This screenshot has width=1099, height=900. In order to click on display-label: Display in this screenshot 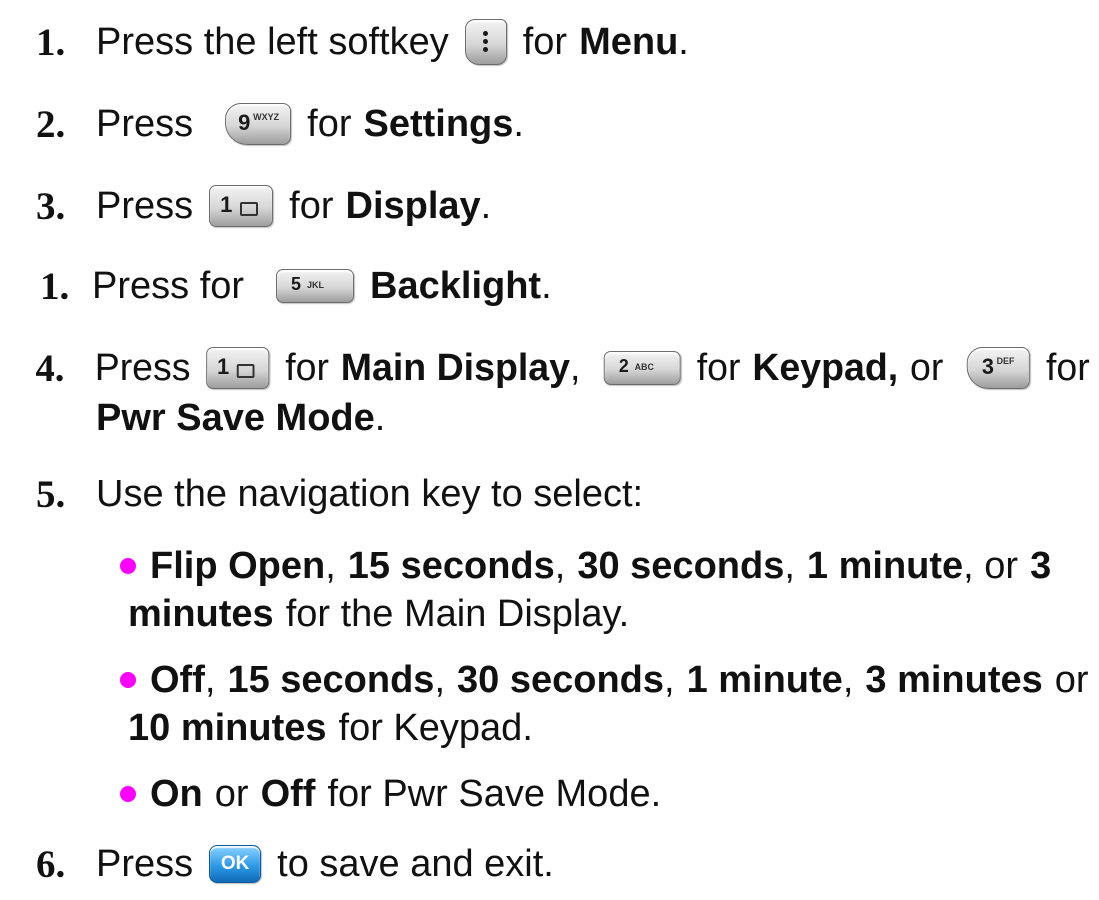, I will do `click(413, 205)`.